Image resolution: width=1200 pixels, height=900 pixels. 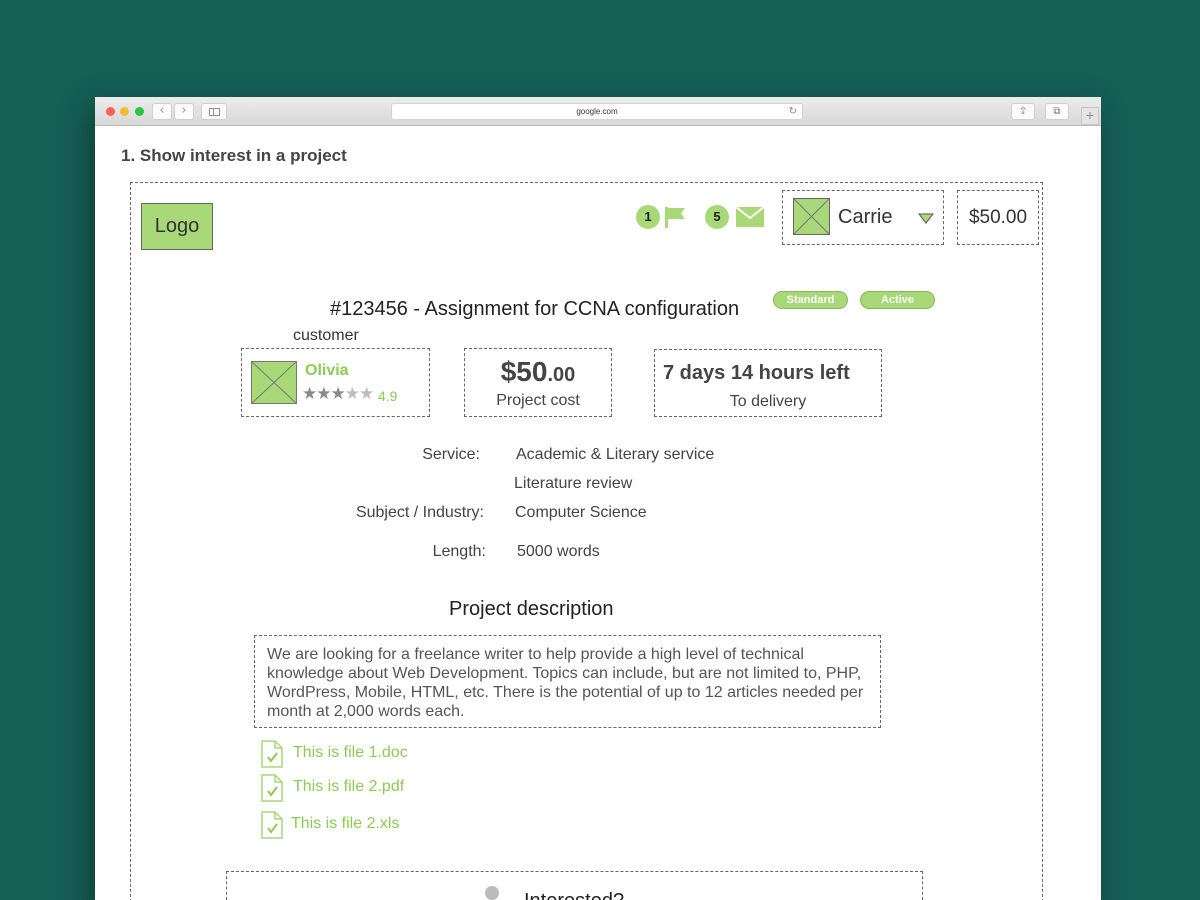 What do you see at coordinates (793, 111) in the screenshot?
I see `reload-icon: ↻` at bounding box center [793, 111].